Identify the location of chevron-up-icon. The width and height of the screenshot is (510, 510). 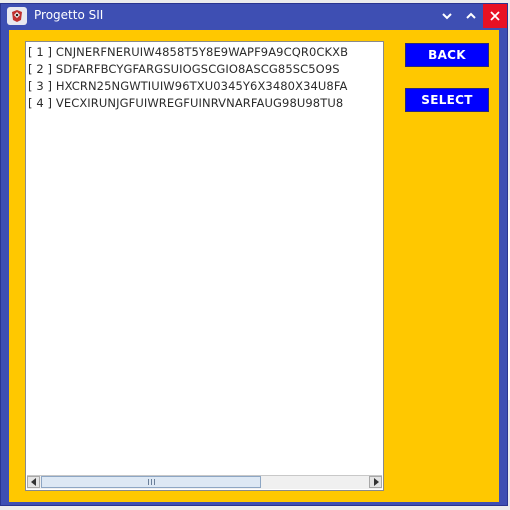
(471, 15).